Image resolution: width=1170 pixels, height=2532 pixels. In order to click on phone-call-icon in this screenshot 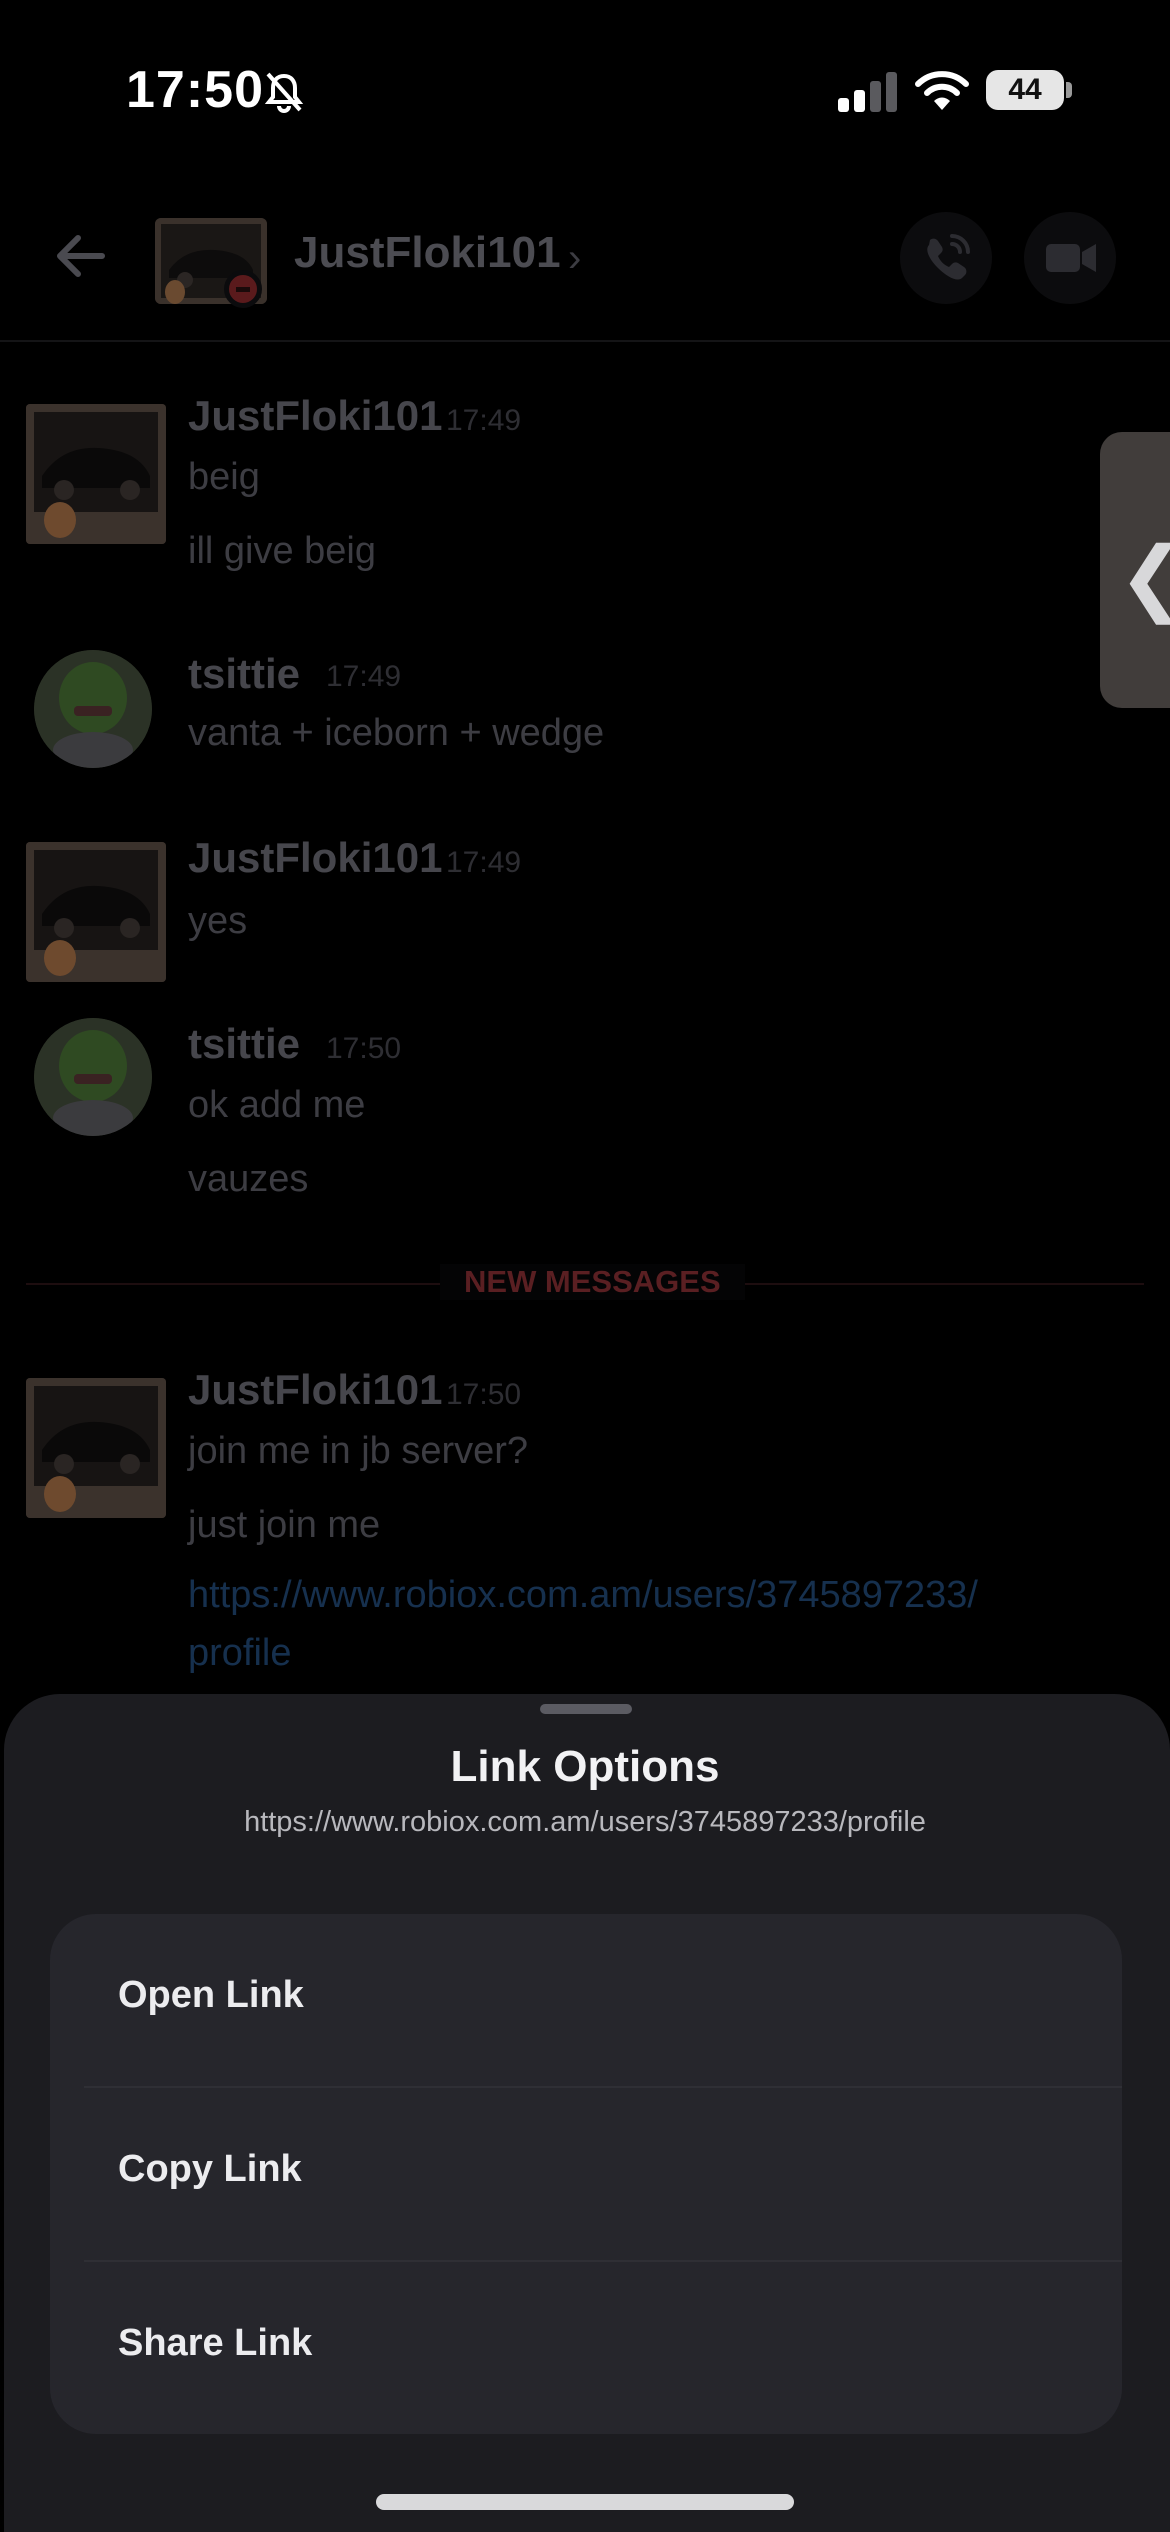, I will do `click(948, 257)`.